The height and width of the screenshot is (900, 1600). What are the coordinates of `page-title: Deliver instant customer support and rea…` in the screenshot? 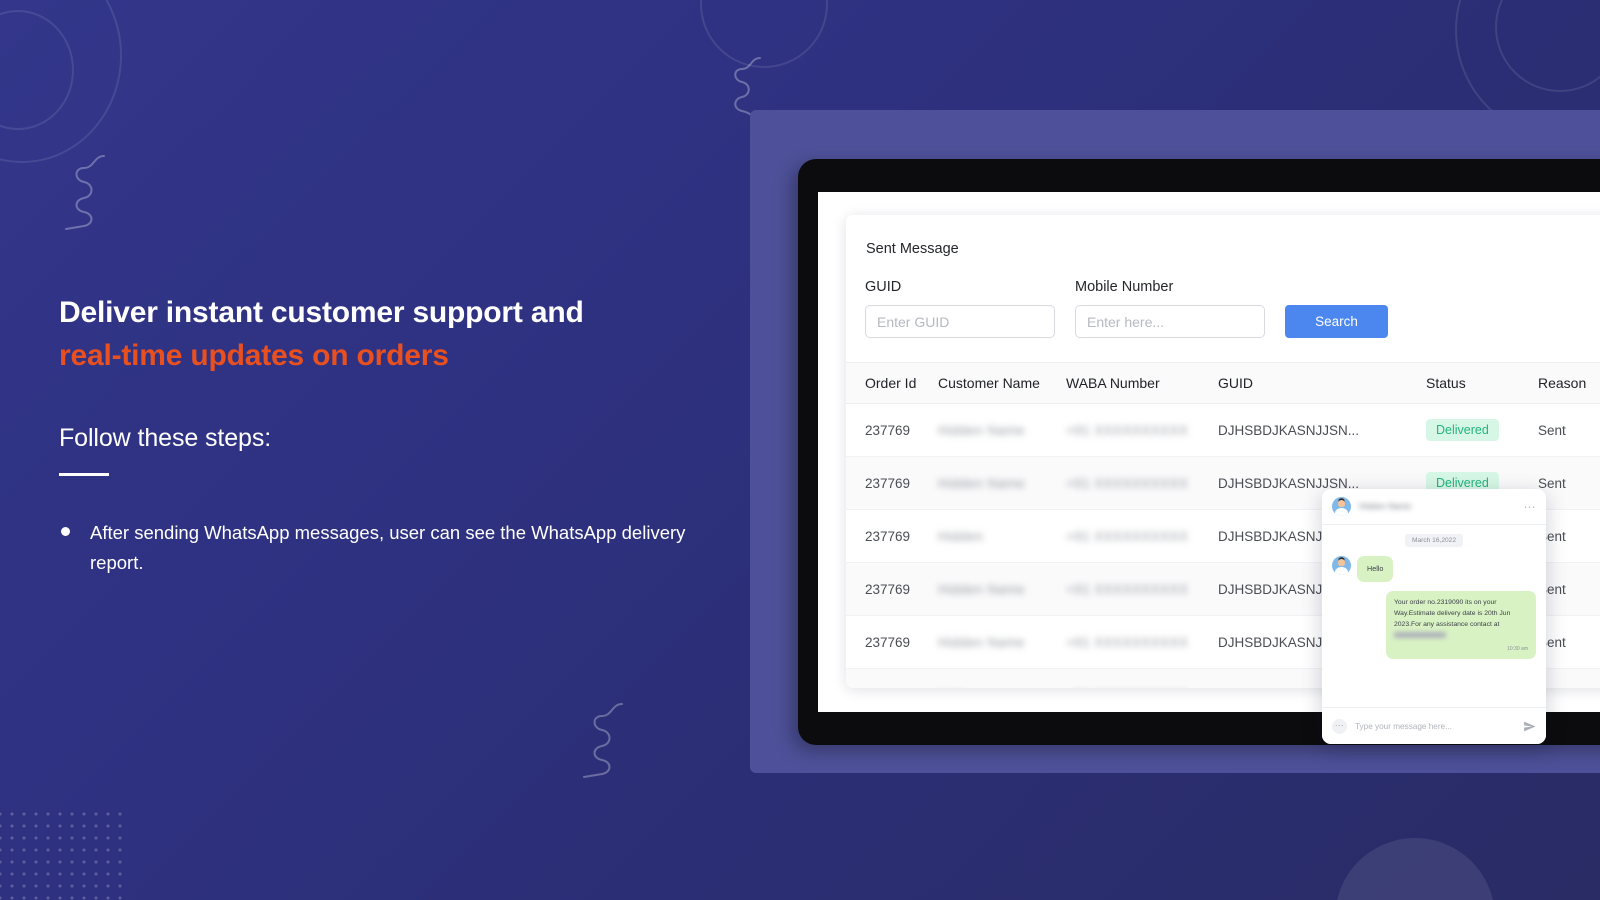 It's located at (389, 334).